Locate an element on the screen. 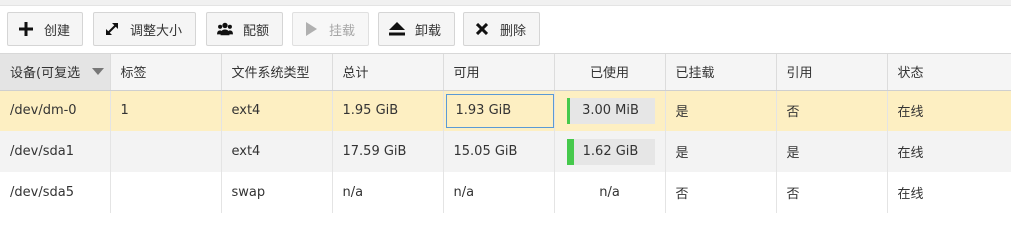 The width and height of the screenshot is (1011, 241). cell-device: /dev/sda5 is located at coordinates (55, 192).